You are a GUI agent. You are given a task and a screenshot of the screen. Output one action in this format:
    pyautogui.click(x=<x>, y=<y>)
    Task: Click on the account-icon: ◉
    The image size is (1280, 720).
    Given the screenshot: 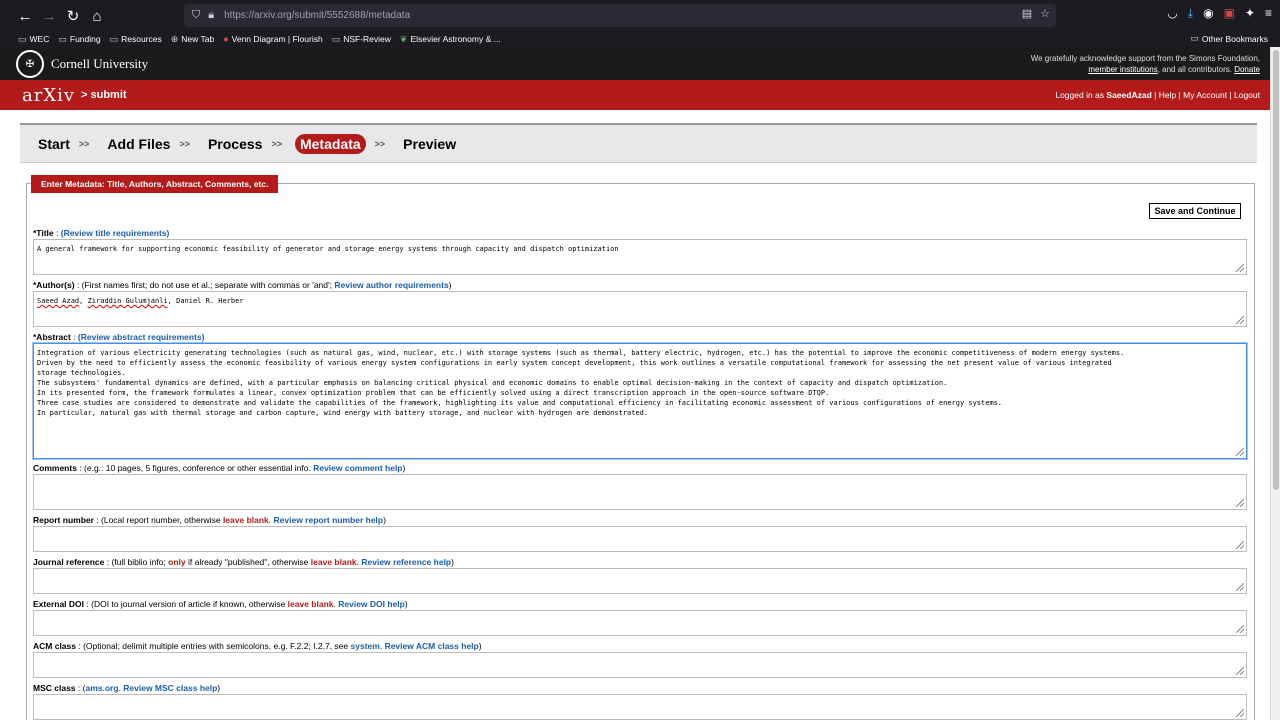 What is the action you would take?
    pyautogui.click(x=1208, y=13)
    